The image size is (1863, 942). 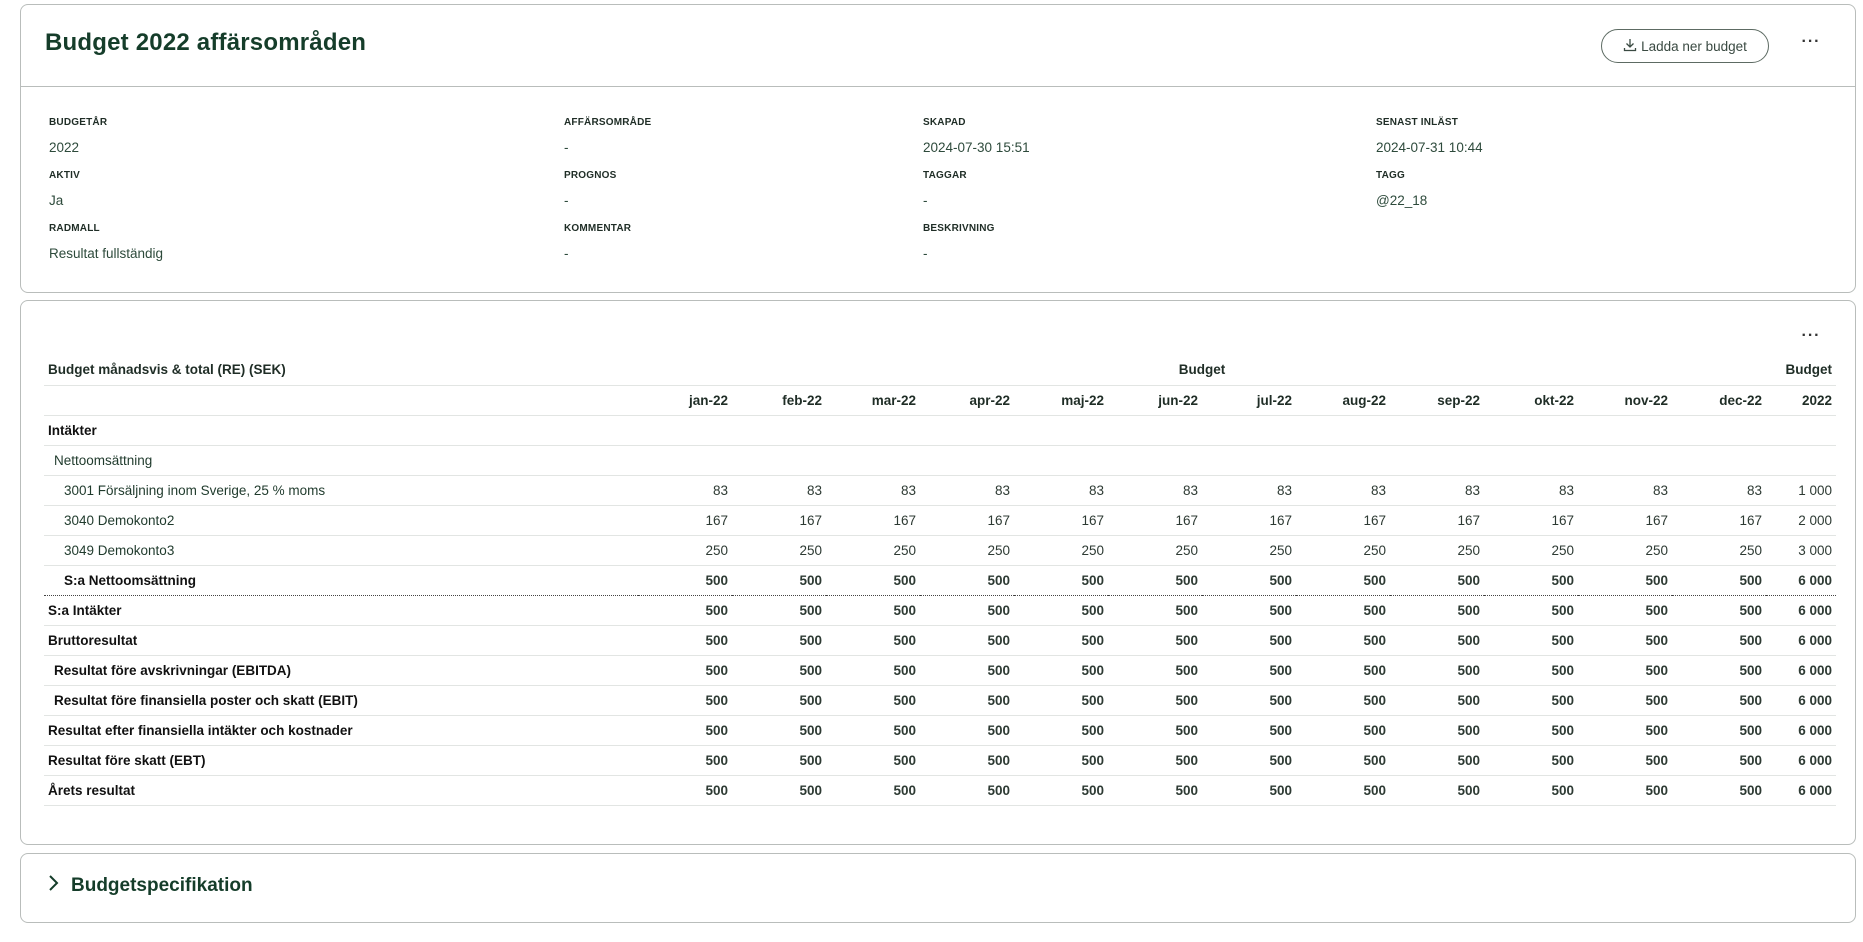 What do you see at coordinates (341, 490) in the screenshot?
I see `row-label: 3001 Försäljning inom Sverige, 25 % moms` at bounding box center [341, 490].